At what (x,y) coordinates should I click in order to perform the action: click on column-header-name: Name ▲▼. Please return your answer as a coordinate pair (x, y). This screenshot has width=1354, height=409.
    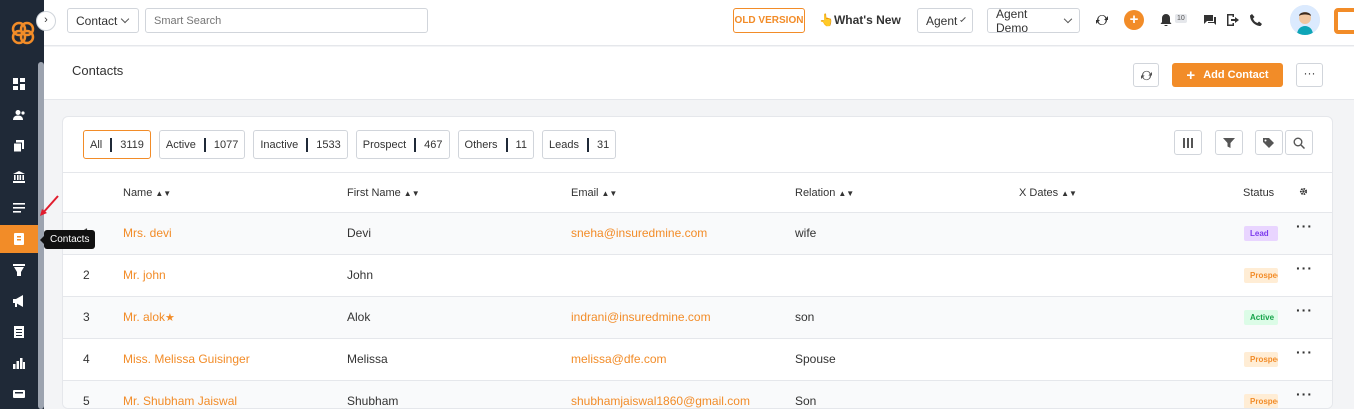
    Looking at the image, I should click on (147, 193).